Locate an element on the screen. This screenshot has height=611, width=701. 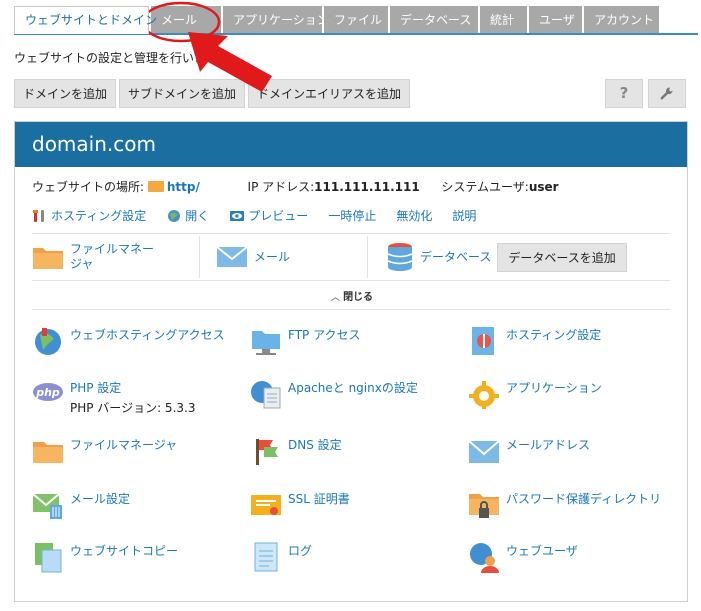
tool-php-settings: php PHP 設定 PHP バージョン: 5.3.3 is located at coordinates (113, 397).